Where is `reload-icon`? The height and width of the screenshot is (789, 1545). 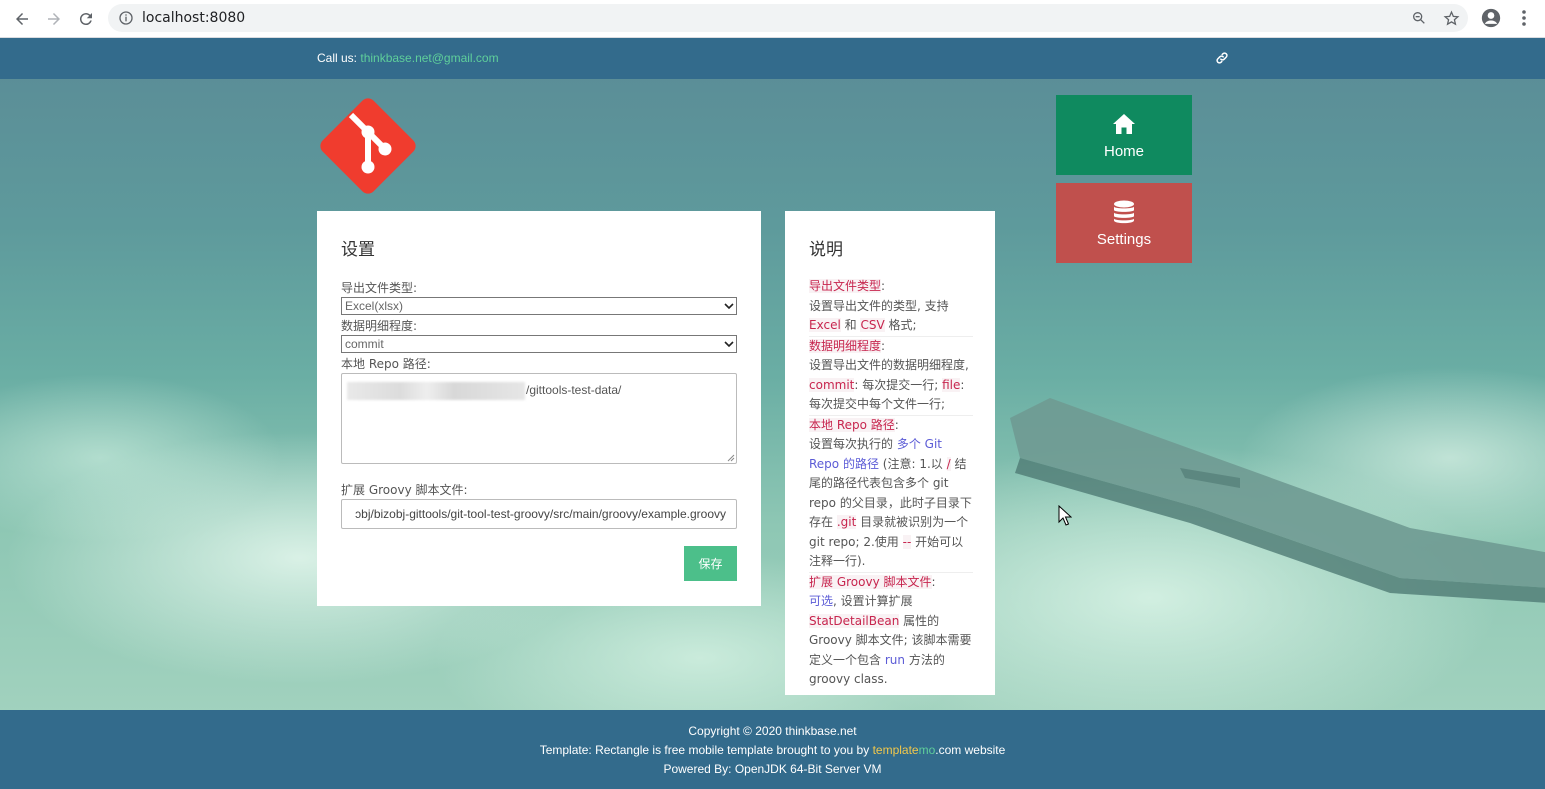
reload-icon is located at coordinates (86, 19).